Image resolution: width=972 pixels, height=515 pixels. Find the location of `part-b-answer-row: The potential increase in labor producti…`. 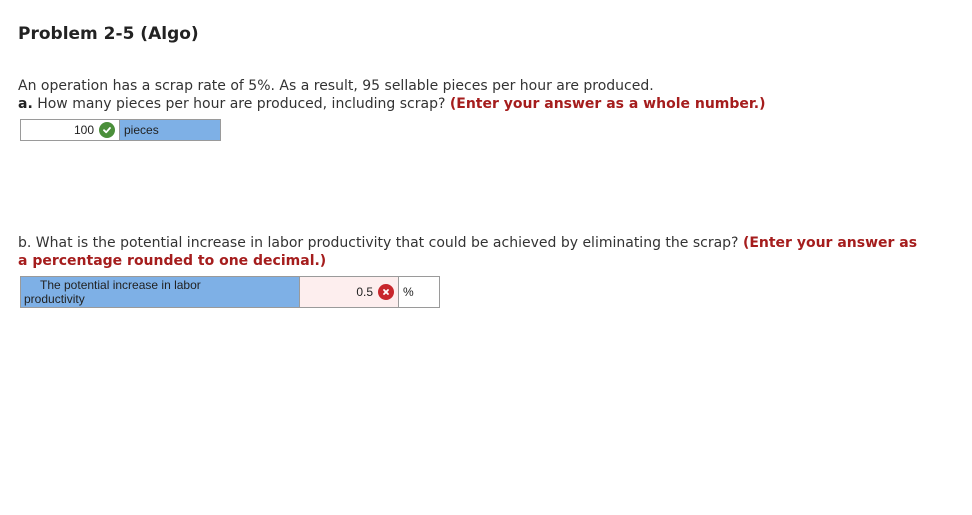

part-b-answer-row: The potential increase in labor producti… is located at coordinates (230, 292).